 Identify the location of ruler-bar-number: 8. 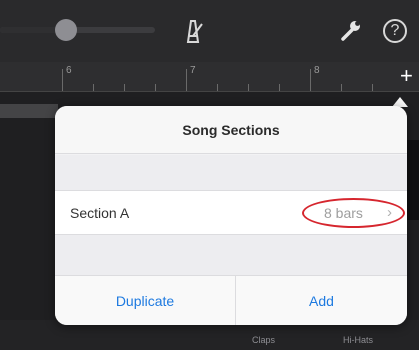
(317, 70).